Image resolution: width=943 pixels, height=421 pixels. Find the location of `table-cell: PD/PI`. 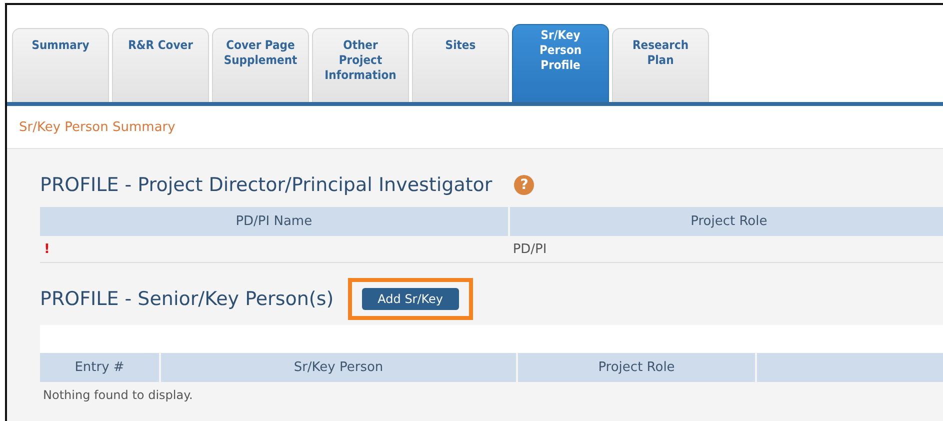

table-cell: PD/PI is located at coordinates (529, 249).